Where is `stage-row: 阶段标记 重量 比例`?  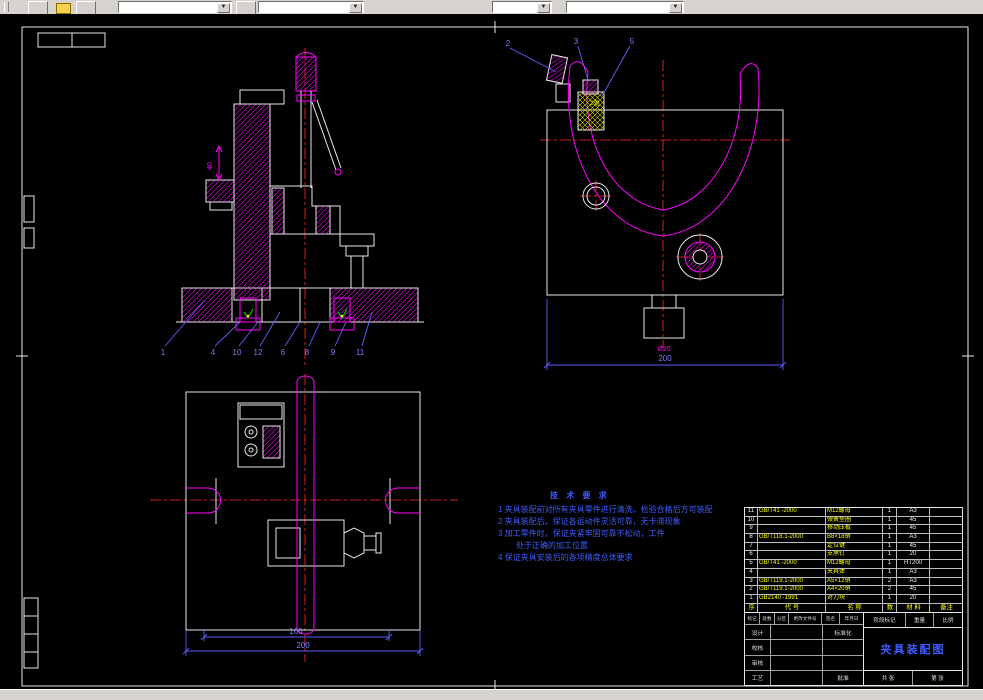 stage-row: 阶段标记 重量 比例 is located at coordinates (913, 620).